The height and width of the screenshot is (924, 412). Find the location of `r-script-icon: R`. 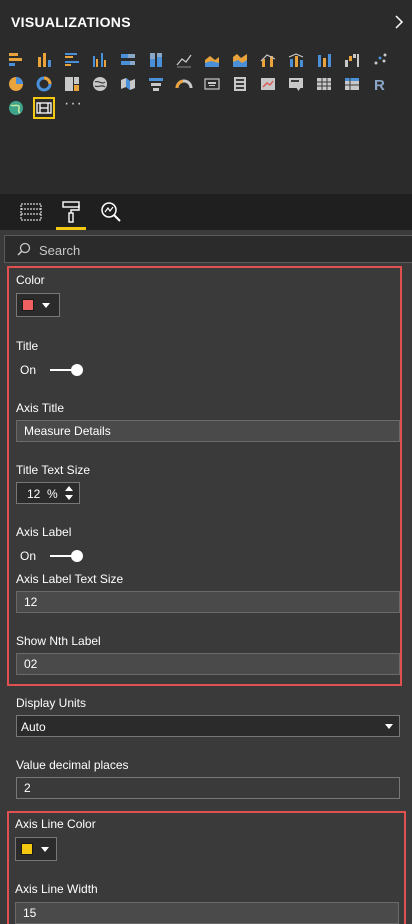

r-script-icon: R is located at coordinates (380, 84).